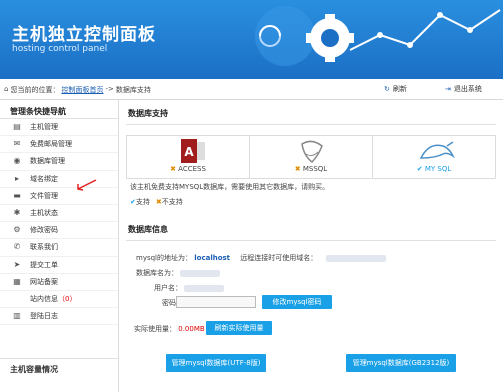 The image size is (503, 392). Describe the element at coordinates (17, 230) in the screenshot. I see `key-icon: ⚙` at that location.